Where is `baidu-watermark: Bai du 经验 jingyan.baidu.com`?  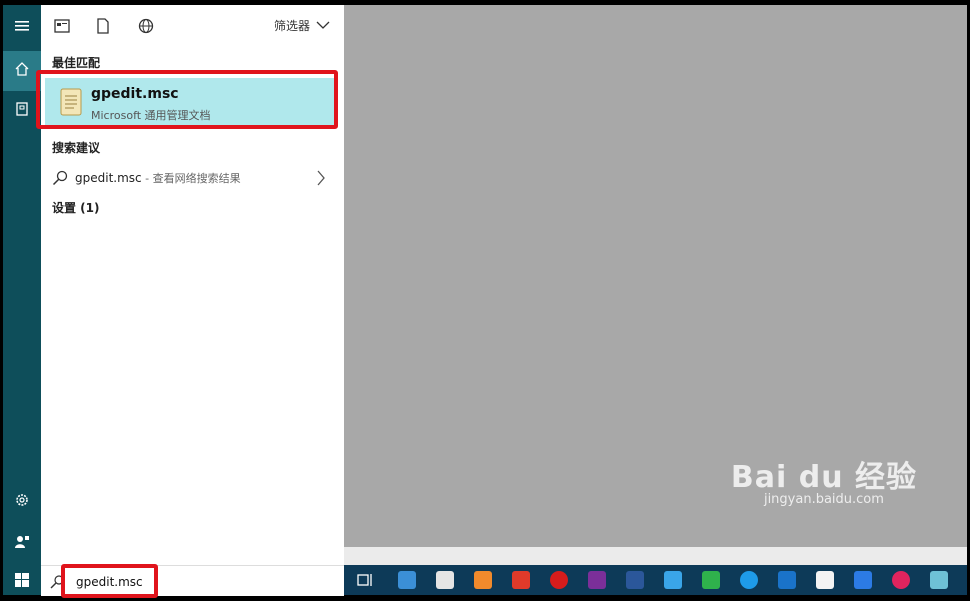 baidu-watermark: Bai du 经验 jingyan.baidu.com is located at coordinates (824, 479).